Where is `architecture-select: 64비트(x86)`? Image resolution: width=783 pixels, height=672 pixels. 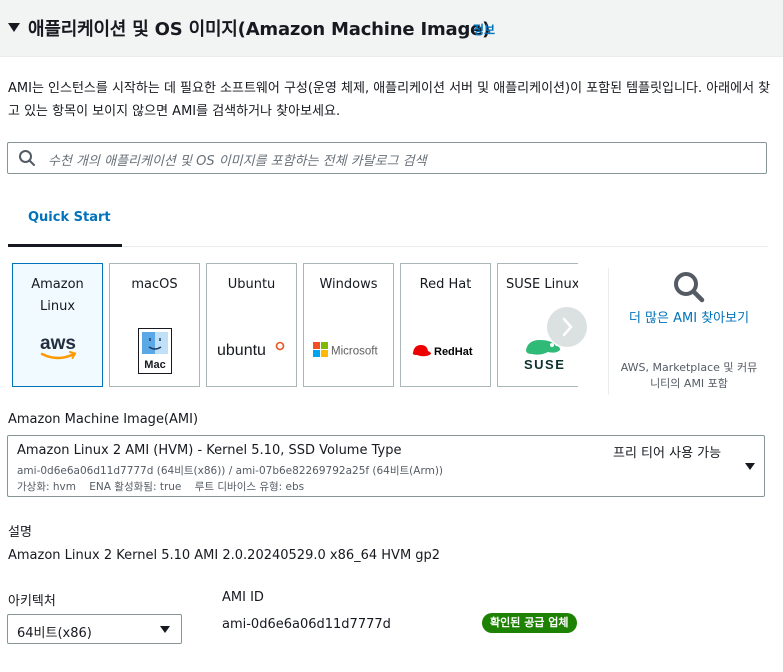
architecture-select: 64비트(x86) is located at coordinates (94, 629).